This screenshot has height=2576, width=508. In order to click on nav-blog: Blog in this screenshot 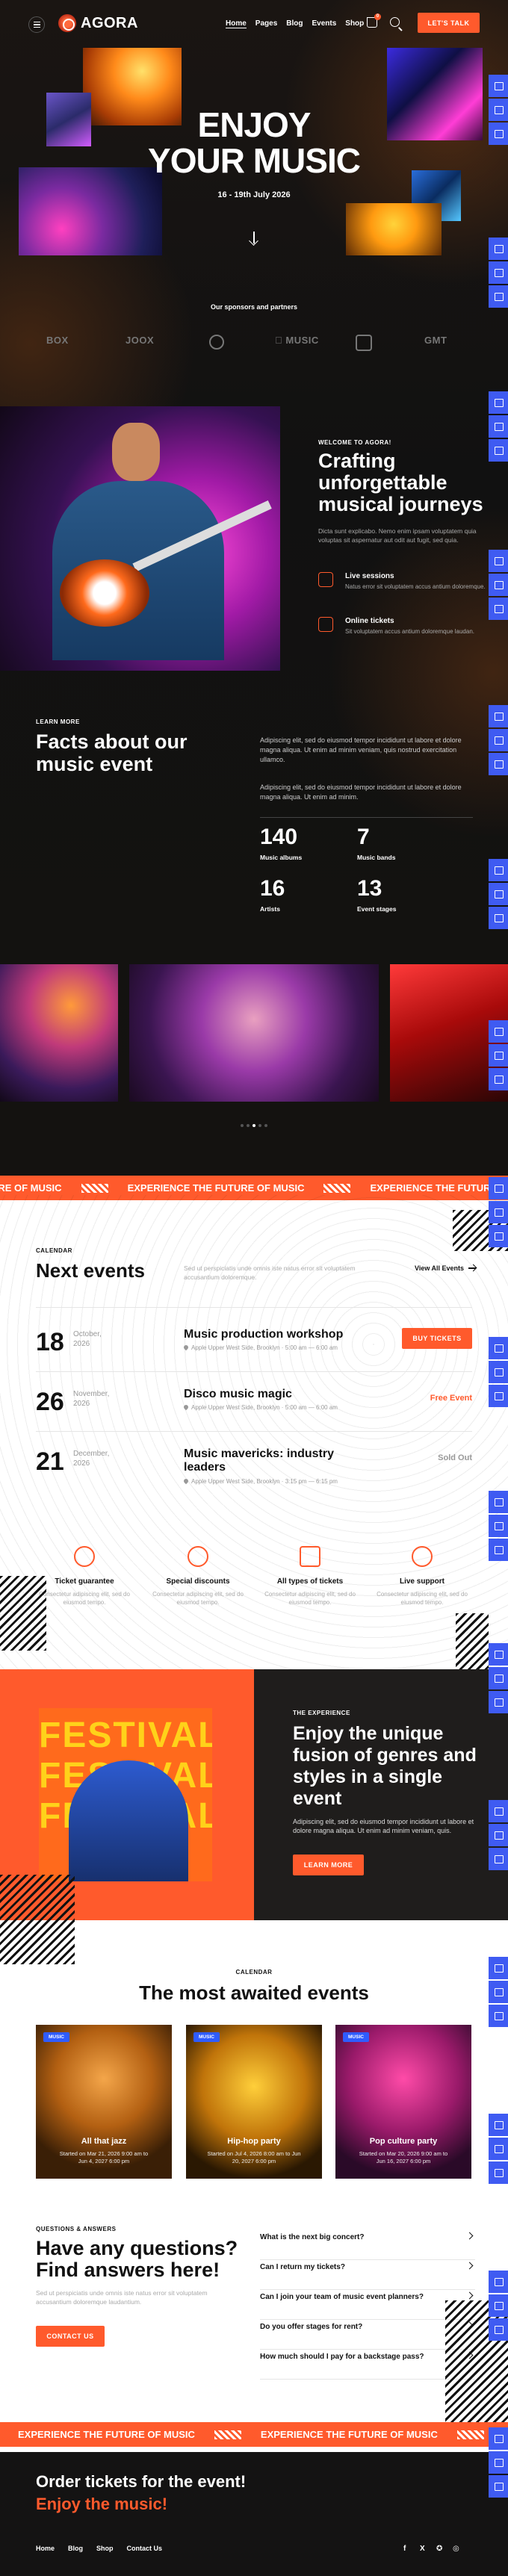, I will do `click(294, 24)`.